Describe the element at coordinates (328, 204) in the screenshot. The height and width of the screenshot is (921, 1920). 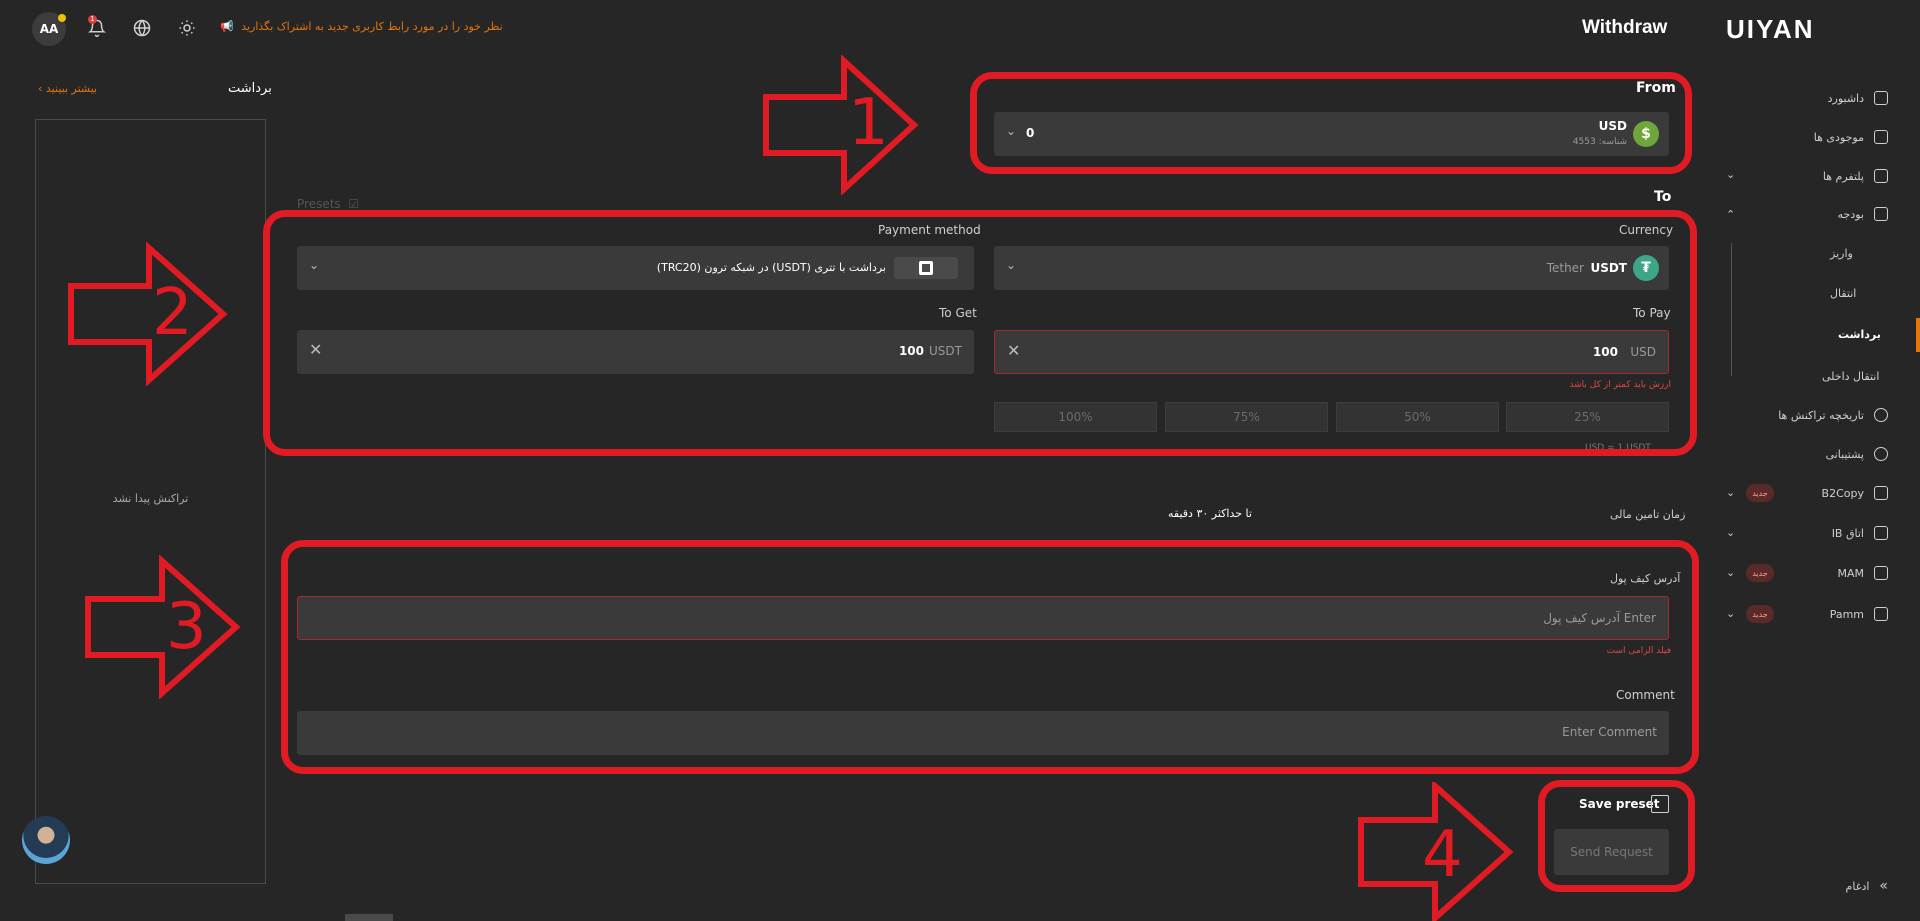
I see `presets-toggle: Presets ☑` at that location.